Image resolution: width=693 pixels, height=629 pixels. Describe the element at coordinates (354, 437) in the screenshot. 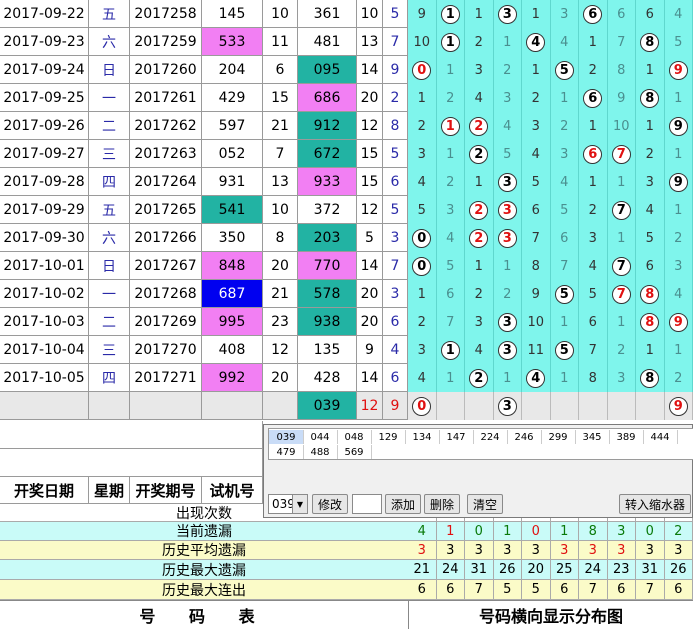

I see `list-item: 048` at that location.